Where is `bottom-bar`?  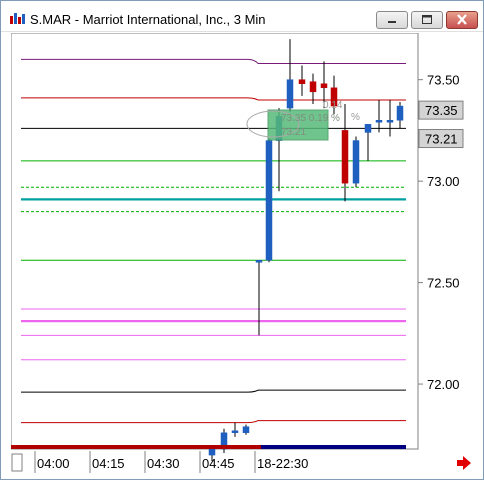 bottom-bar is located at coordinates (208, 447).